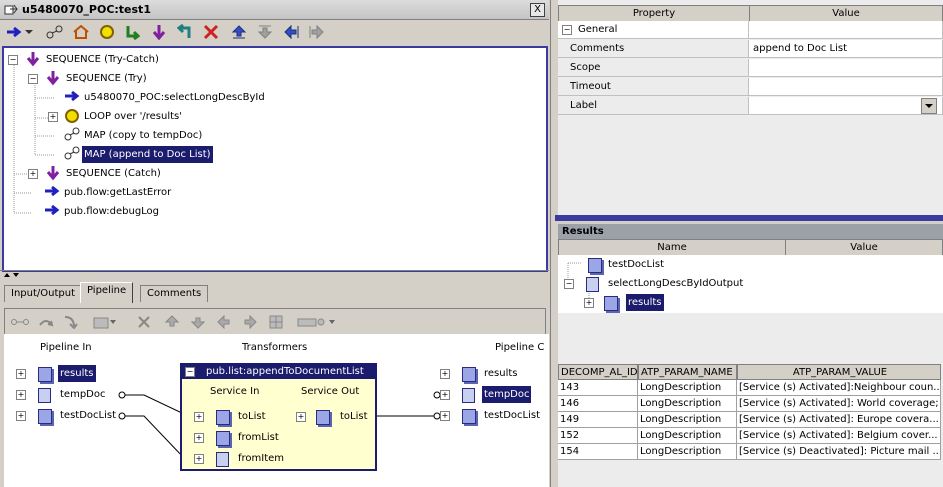 The width and height of the screenshot is (943, 487). I want to click on vertical-splitter, so click(553, 243).